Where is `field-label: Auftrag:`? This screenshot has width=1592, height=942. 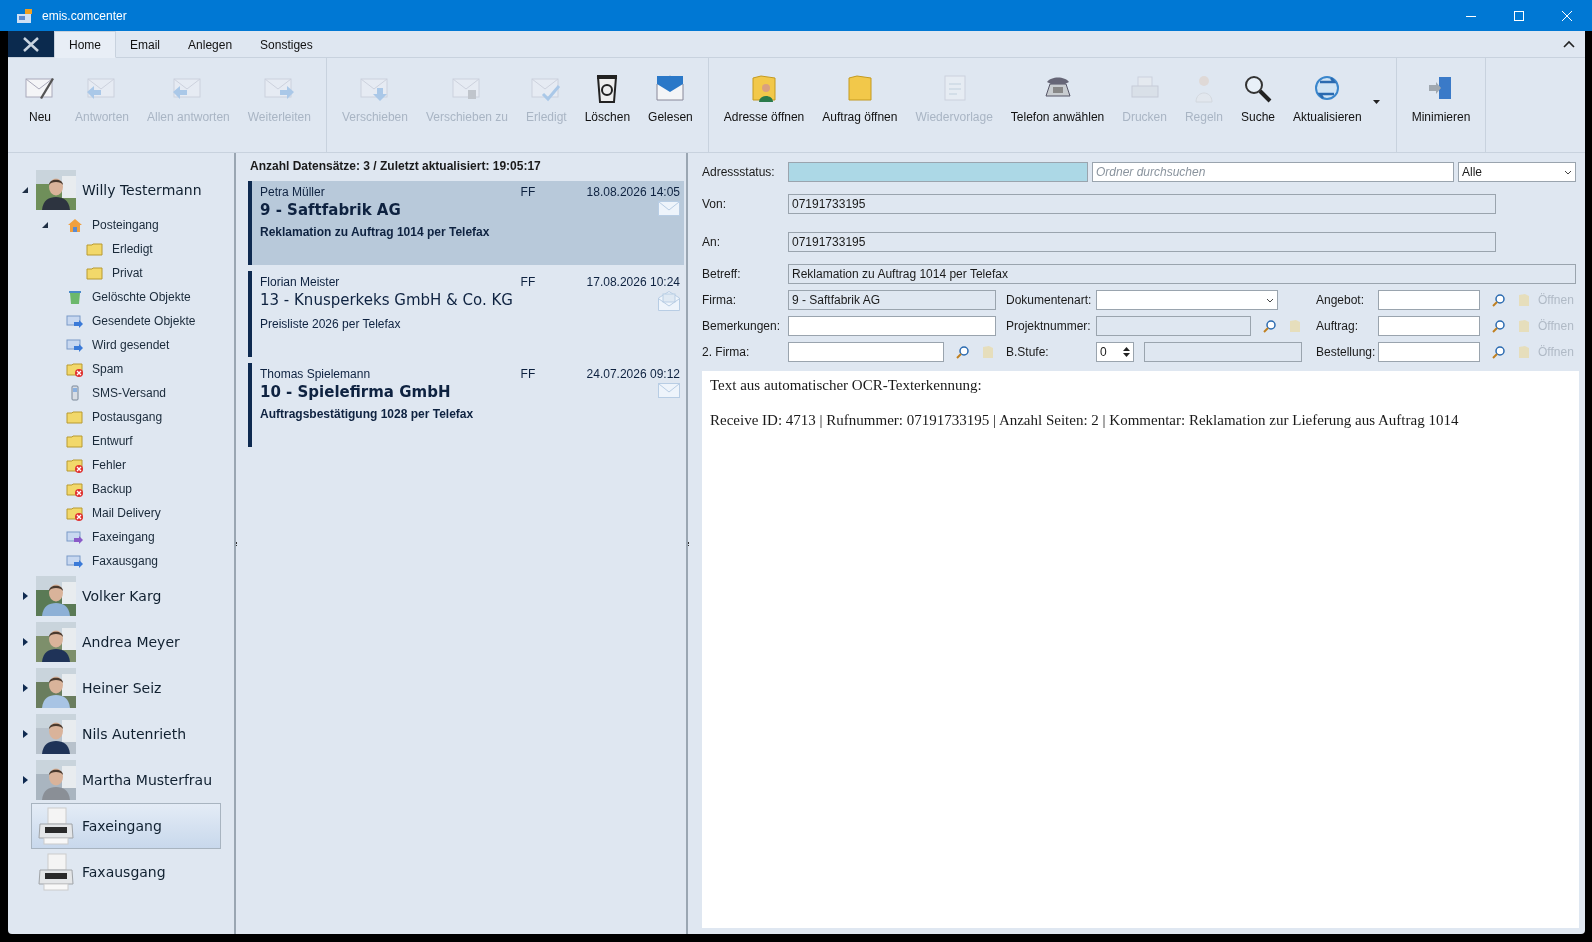 field-label: Auftrag: is located at coordinates (1338, 326).